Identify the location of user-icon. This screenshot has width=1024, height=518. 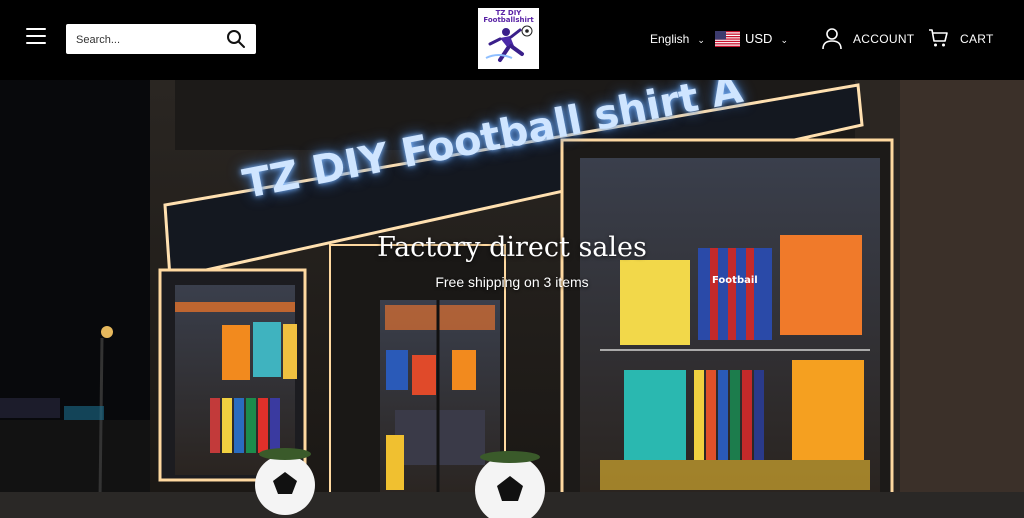
(832, 39).